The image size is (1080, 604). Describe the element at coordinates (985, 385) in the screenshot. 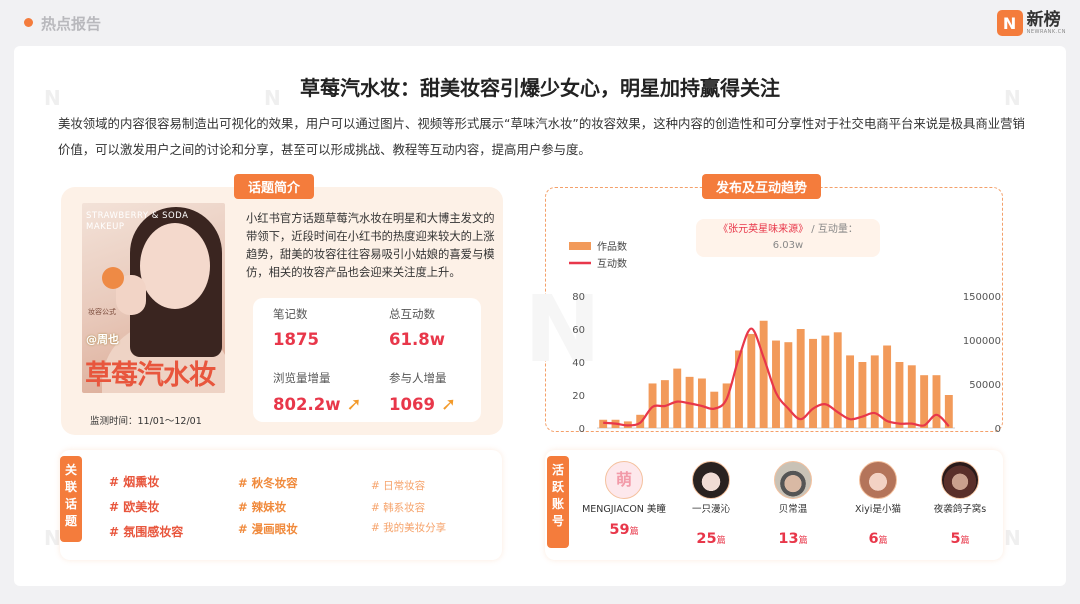

I see `y-right-tick-label: 50000` at that location.